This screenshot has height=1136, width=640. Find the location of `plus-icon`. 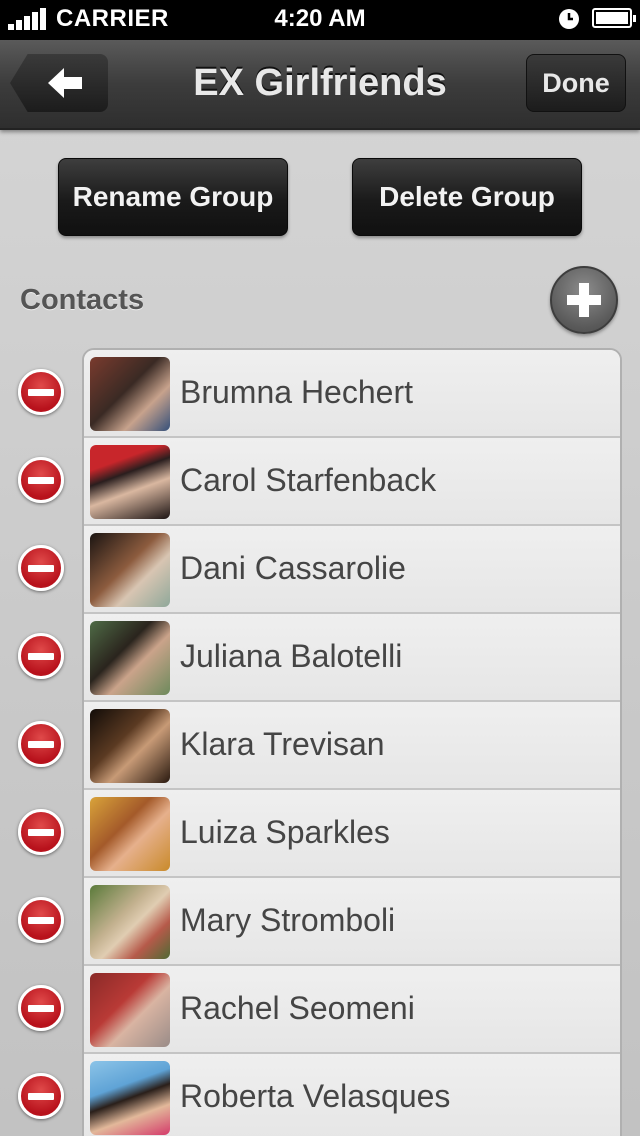

plus-icon is located at coordinates (584, 300).